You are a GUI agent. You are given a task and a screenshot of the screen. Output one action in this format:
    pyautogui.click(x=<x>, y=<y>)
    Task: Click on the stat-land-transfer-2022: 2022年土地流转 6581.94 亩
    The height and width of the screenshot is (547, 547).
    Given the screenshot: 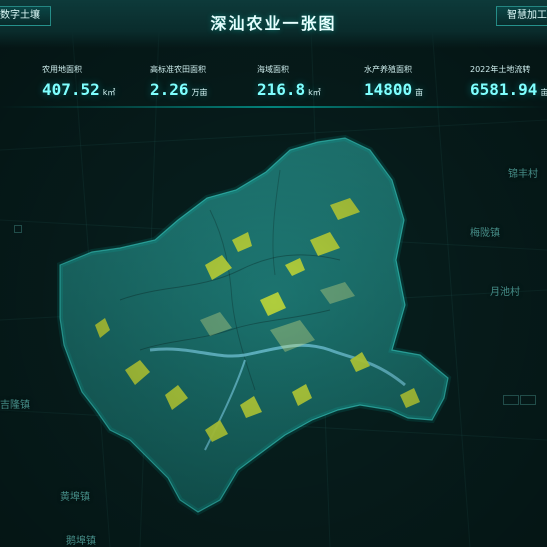 What is the action you would take?
    pyautogui.click(x=508, y=81)
    